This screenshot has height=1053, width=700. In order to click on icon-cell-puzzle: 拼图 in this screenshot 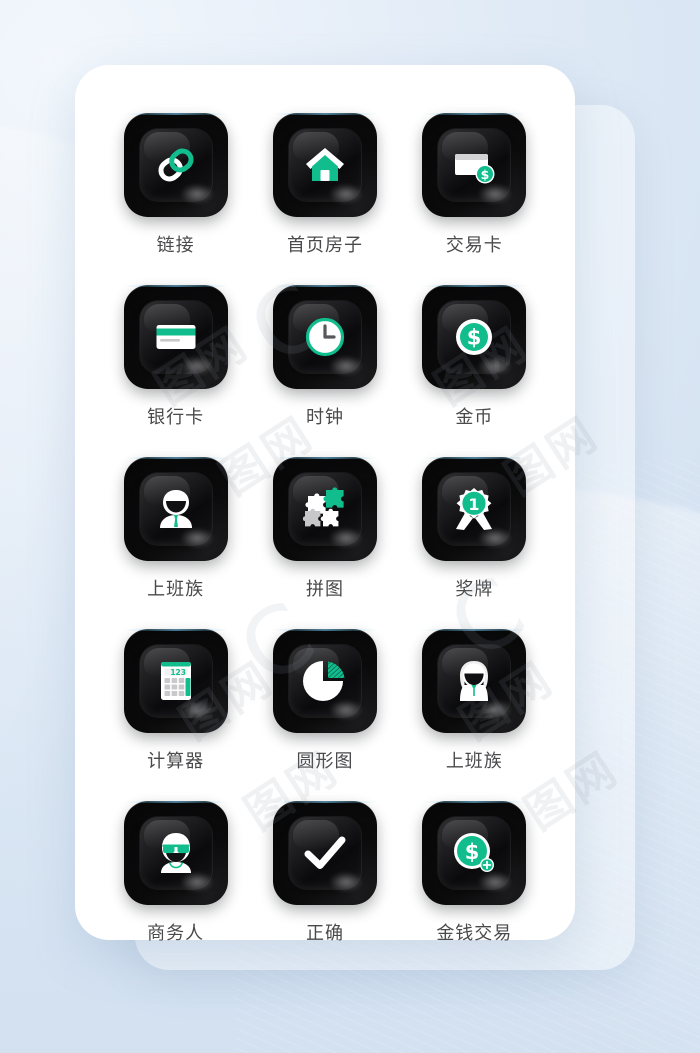, I will do `click(324, 529)`.